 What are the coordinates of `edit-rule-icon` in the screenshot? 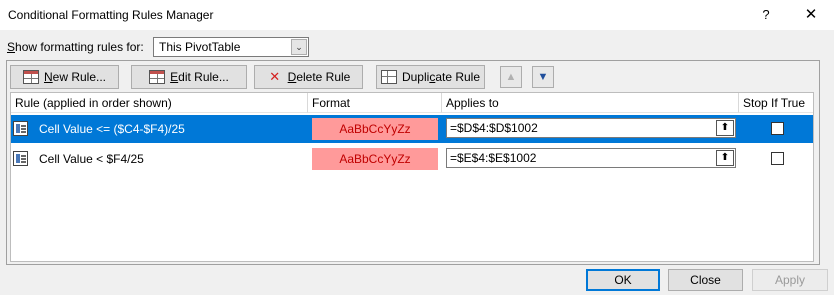 It's located at (157, 77).